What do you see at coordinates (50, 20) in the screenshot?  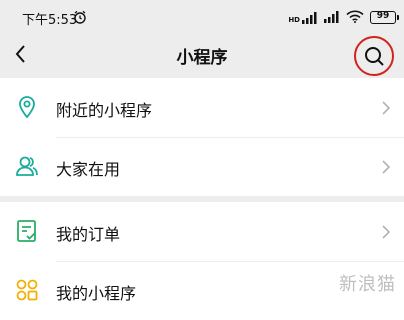 I see `status-time: 下午5:53` at bounding box center [50, 20].